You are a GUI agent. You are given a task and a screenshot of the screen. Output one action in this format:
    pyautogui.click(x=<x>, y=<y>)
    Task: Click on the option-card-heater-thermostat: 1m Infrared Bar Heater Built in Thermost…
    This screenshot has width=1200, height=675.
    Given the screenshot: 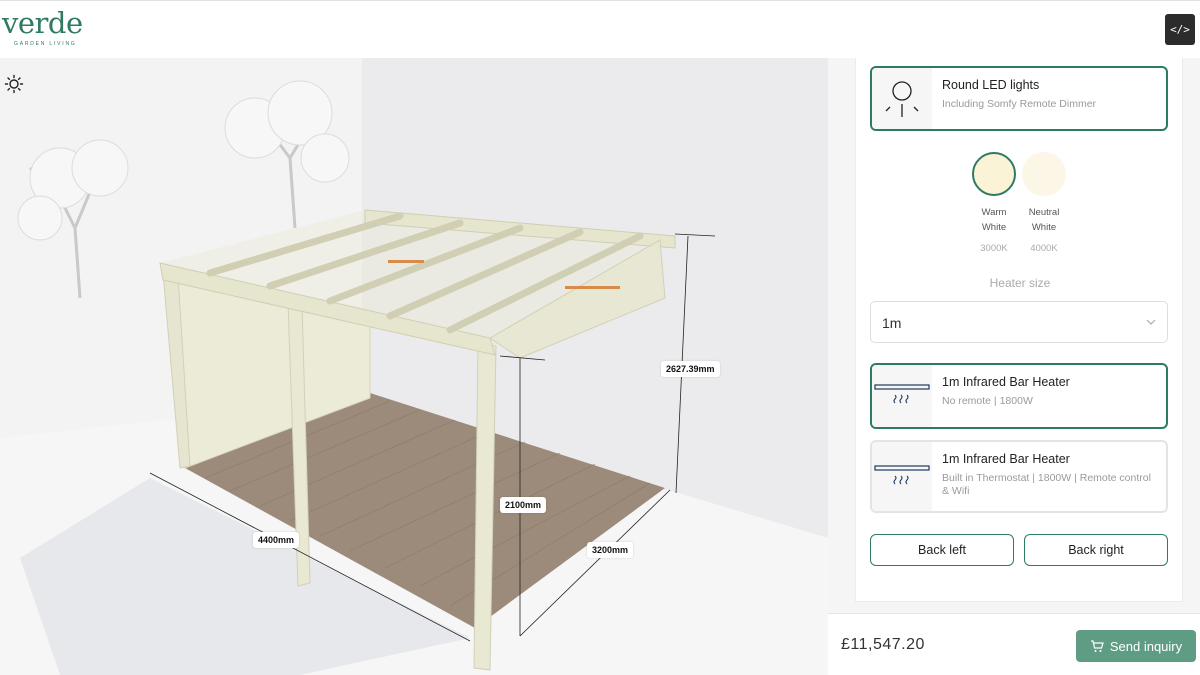 What is the action you would take?
    pyautogui.click(x=1019, y=476)
    